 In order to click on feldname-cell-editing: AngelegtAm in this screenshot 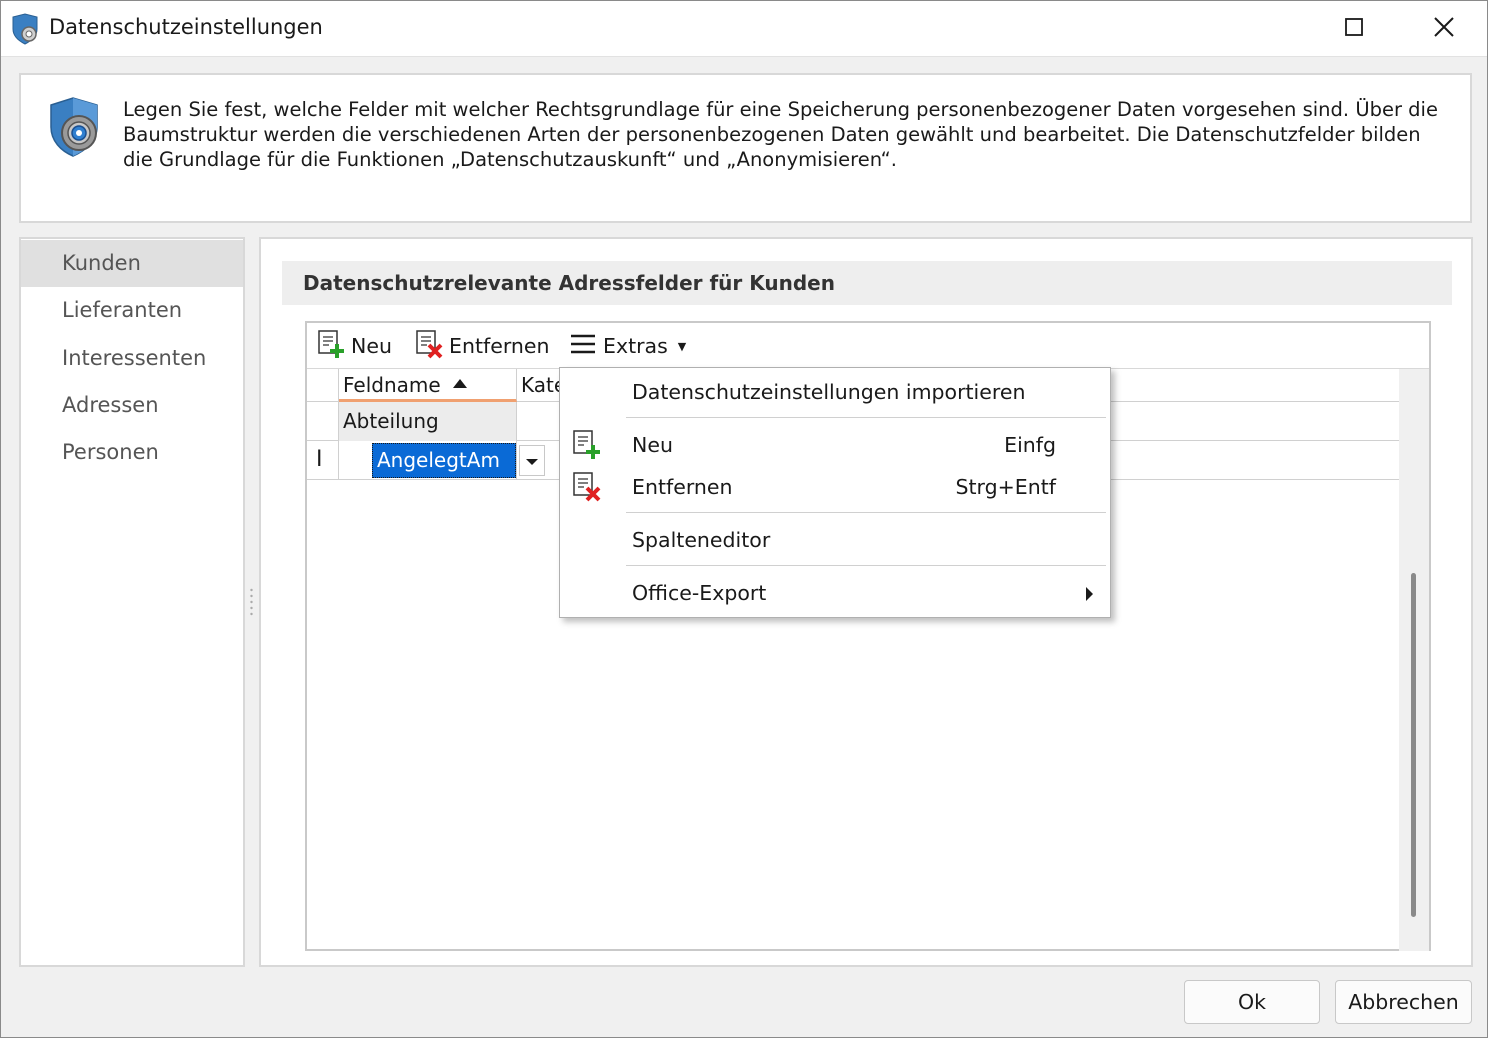, I will do `click(442, 460)`.